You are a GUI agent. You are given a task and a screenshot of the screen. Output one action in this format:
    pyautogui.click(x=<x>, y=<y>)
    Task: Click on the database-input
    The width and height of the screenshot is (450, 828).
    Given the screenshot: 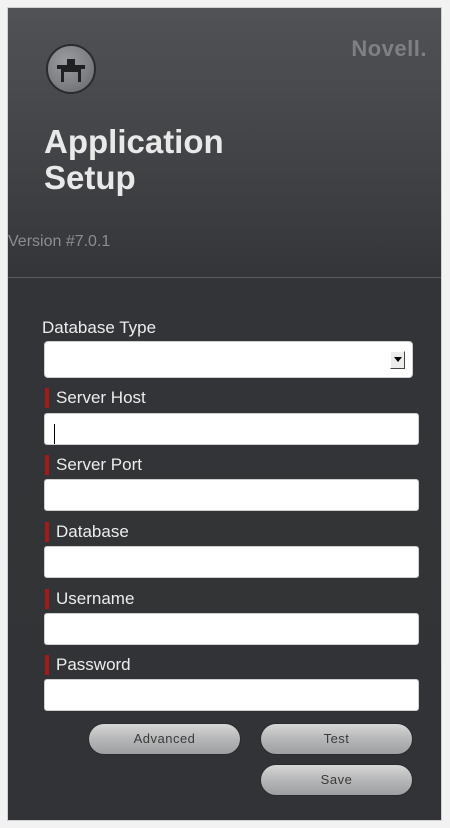 What is the action you would take?
    pyautogui.click(x=231, y=562)
    